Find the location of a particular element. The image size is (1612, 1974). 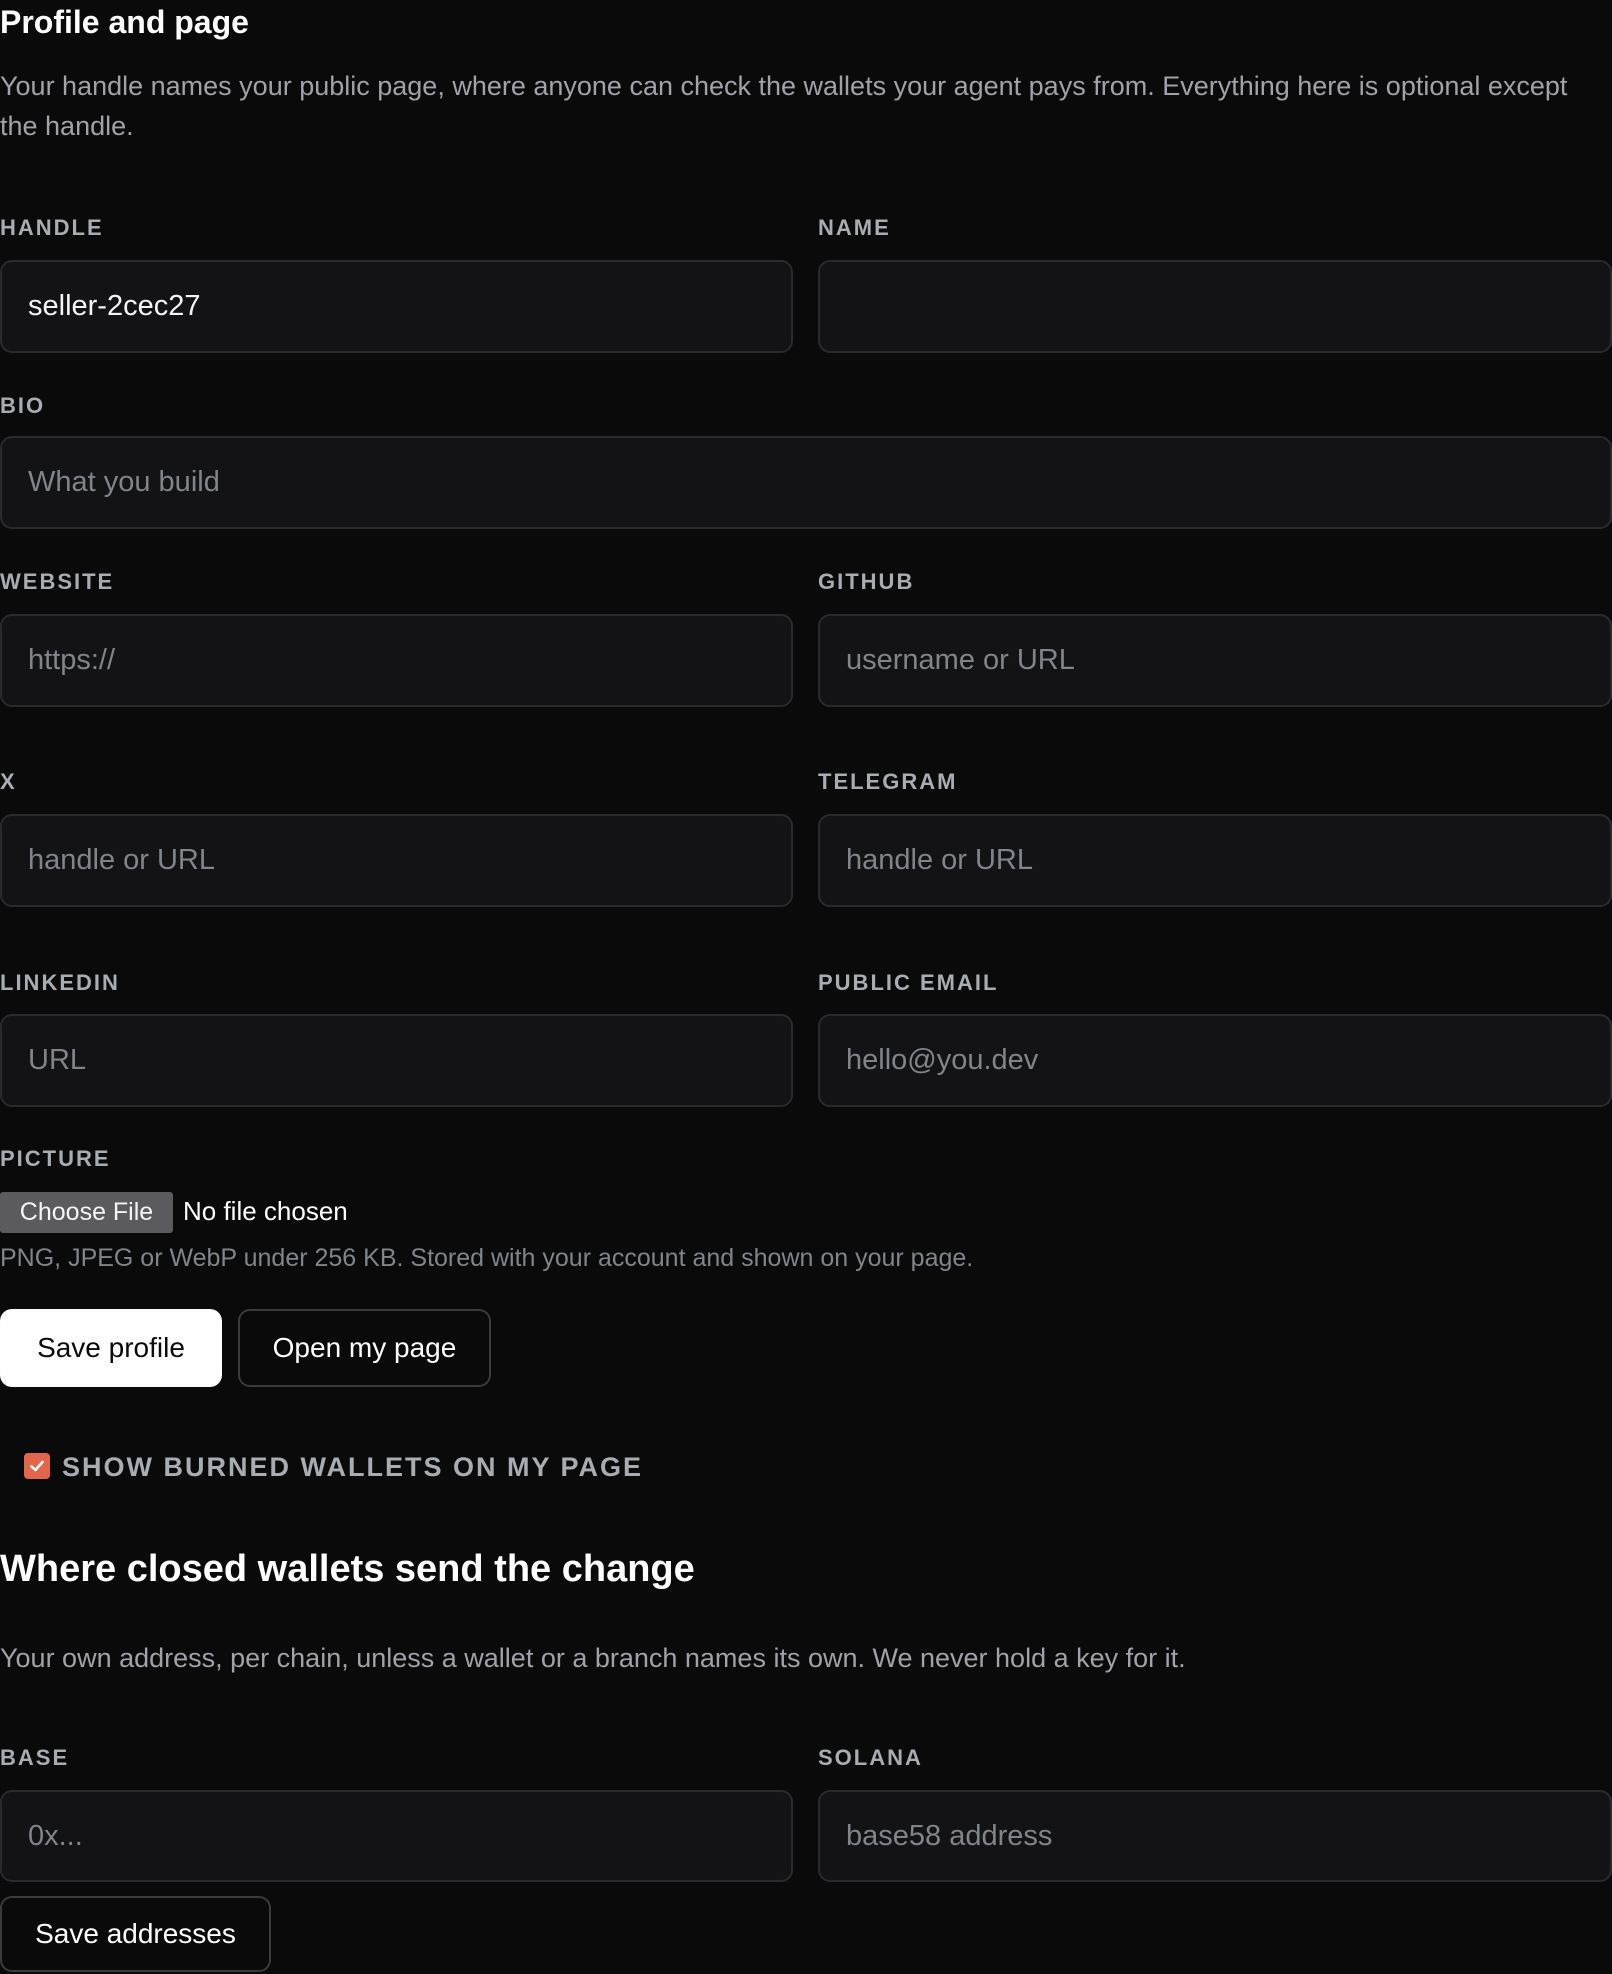

name-input is located at coordinates (1215, 306).